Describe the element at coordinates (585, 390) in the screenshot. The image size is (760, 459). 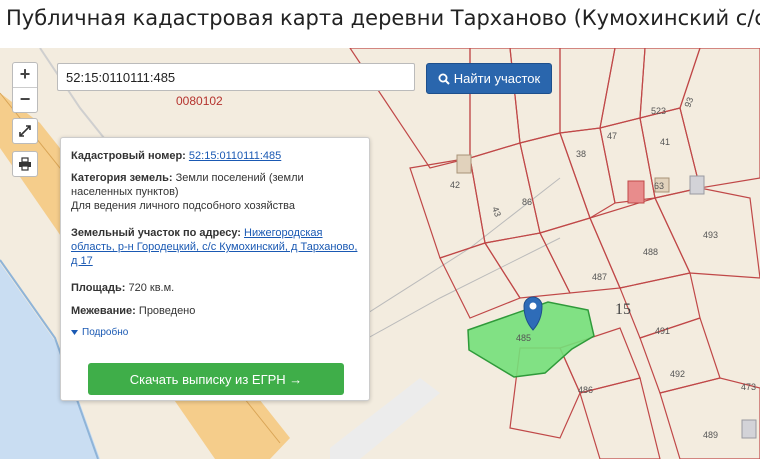
I see `parcel-number: 486` at that location.